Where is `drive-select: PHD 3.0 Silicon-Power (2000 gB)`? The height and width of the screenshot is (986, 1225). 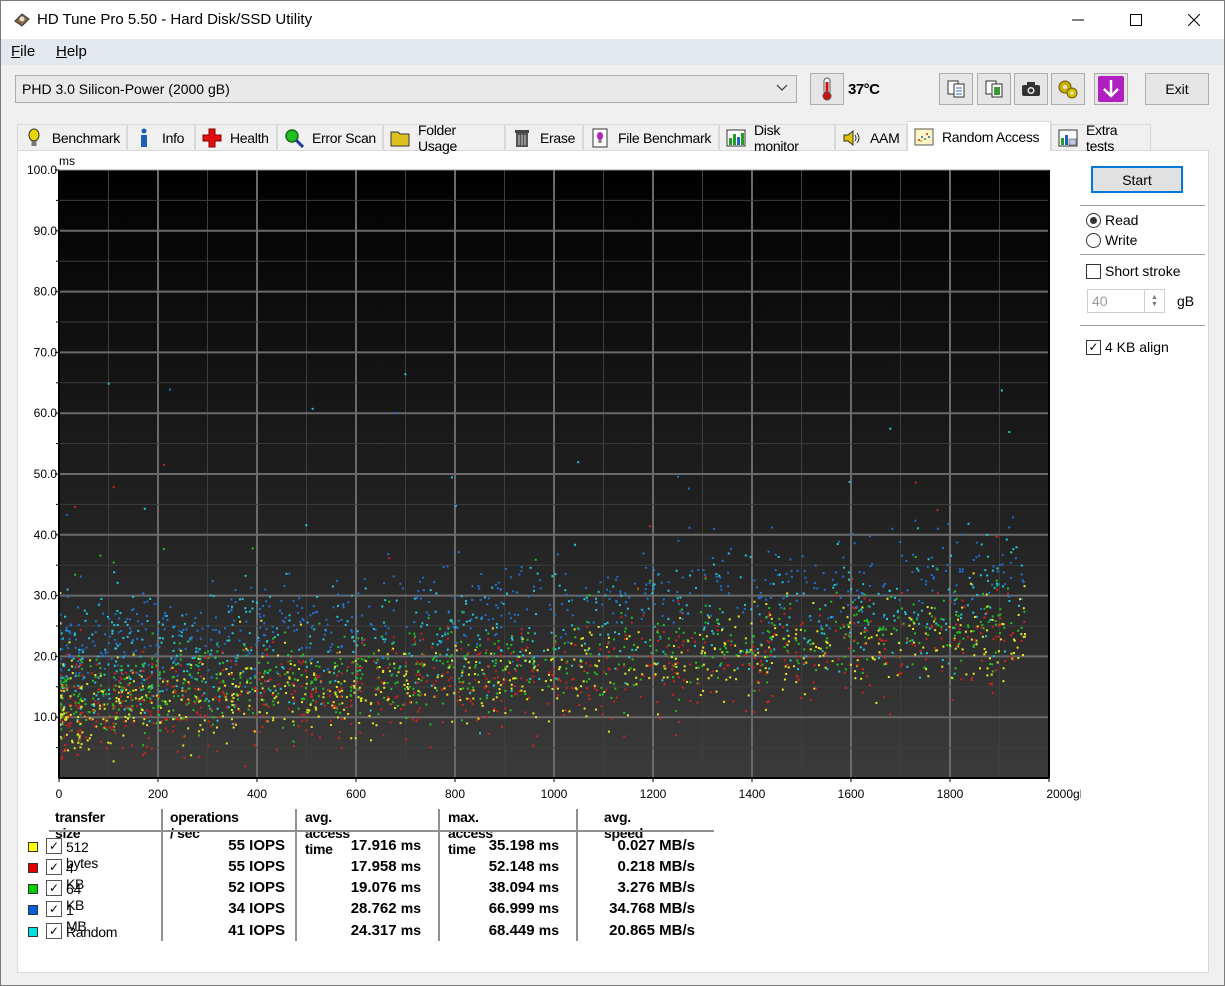
drive-select: PHD 3.0 Silicon-Power (2000 gB) is located at coordinates (406, 89).